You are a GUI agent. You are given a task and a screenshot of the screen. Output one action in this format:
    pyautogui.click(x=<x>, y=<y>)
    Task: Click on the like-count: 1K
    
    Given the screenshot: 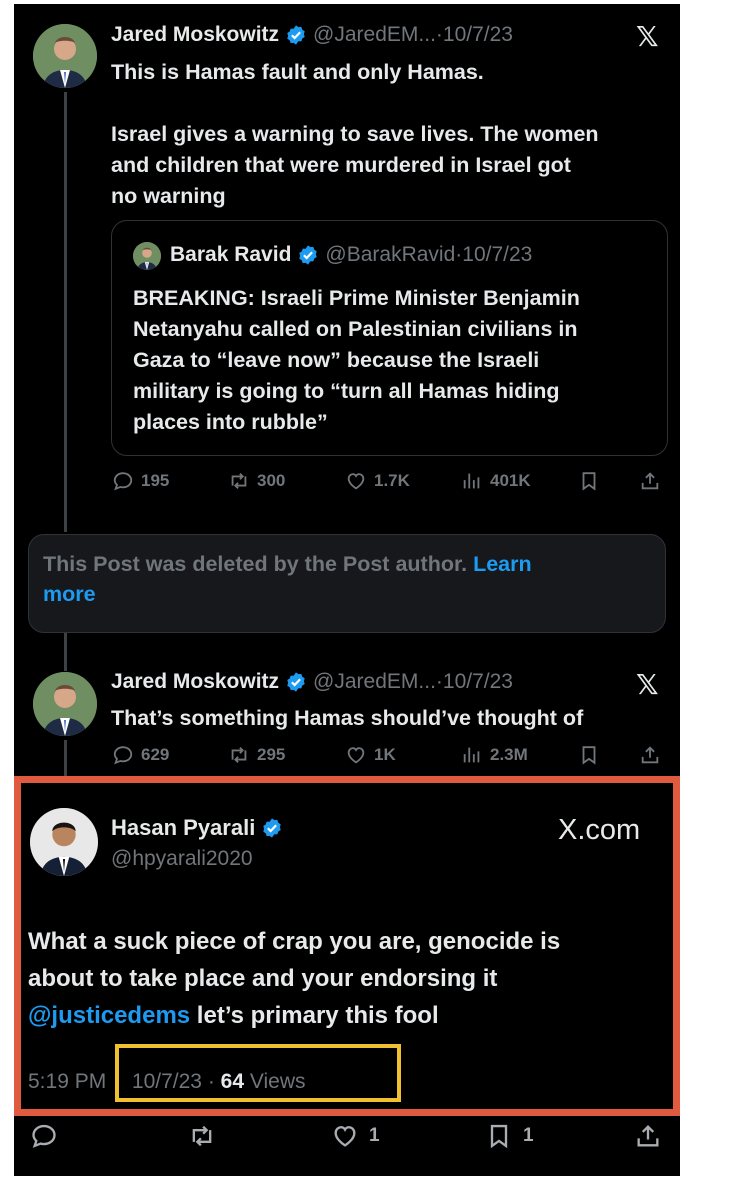 What is the action you would take?
    pyautogui.click(x=385, y=754)
    